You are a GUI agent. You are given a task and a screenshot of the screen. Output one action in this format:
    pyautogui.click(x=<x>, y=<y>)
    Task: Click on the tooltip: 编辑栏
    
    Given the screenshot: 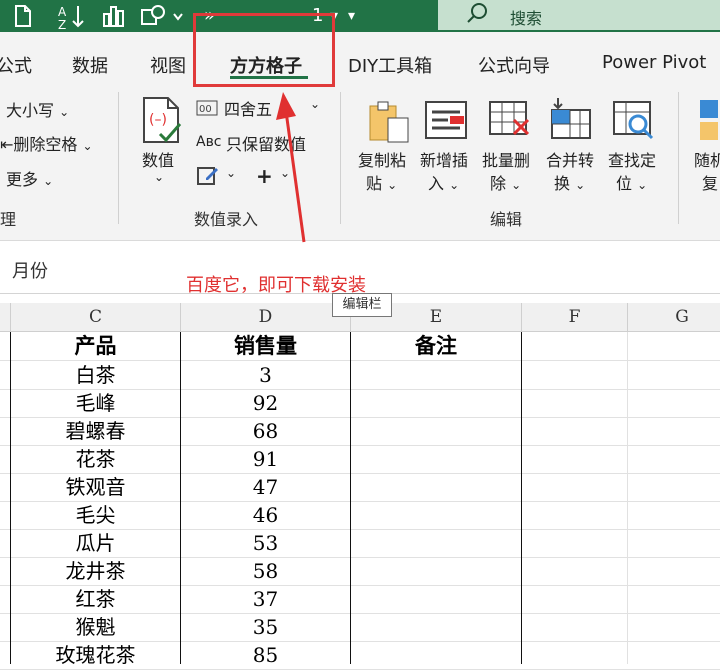 What is the action you would take?
    pyautogui.click(x=362, y=305)
    